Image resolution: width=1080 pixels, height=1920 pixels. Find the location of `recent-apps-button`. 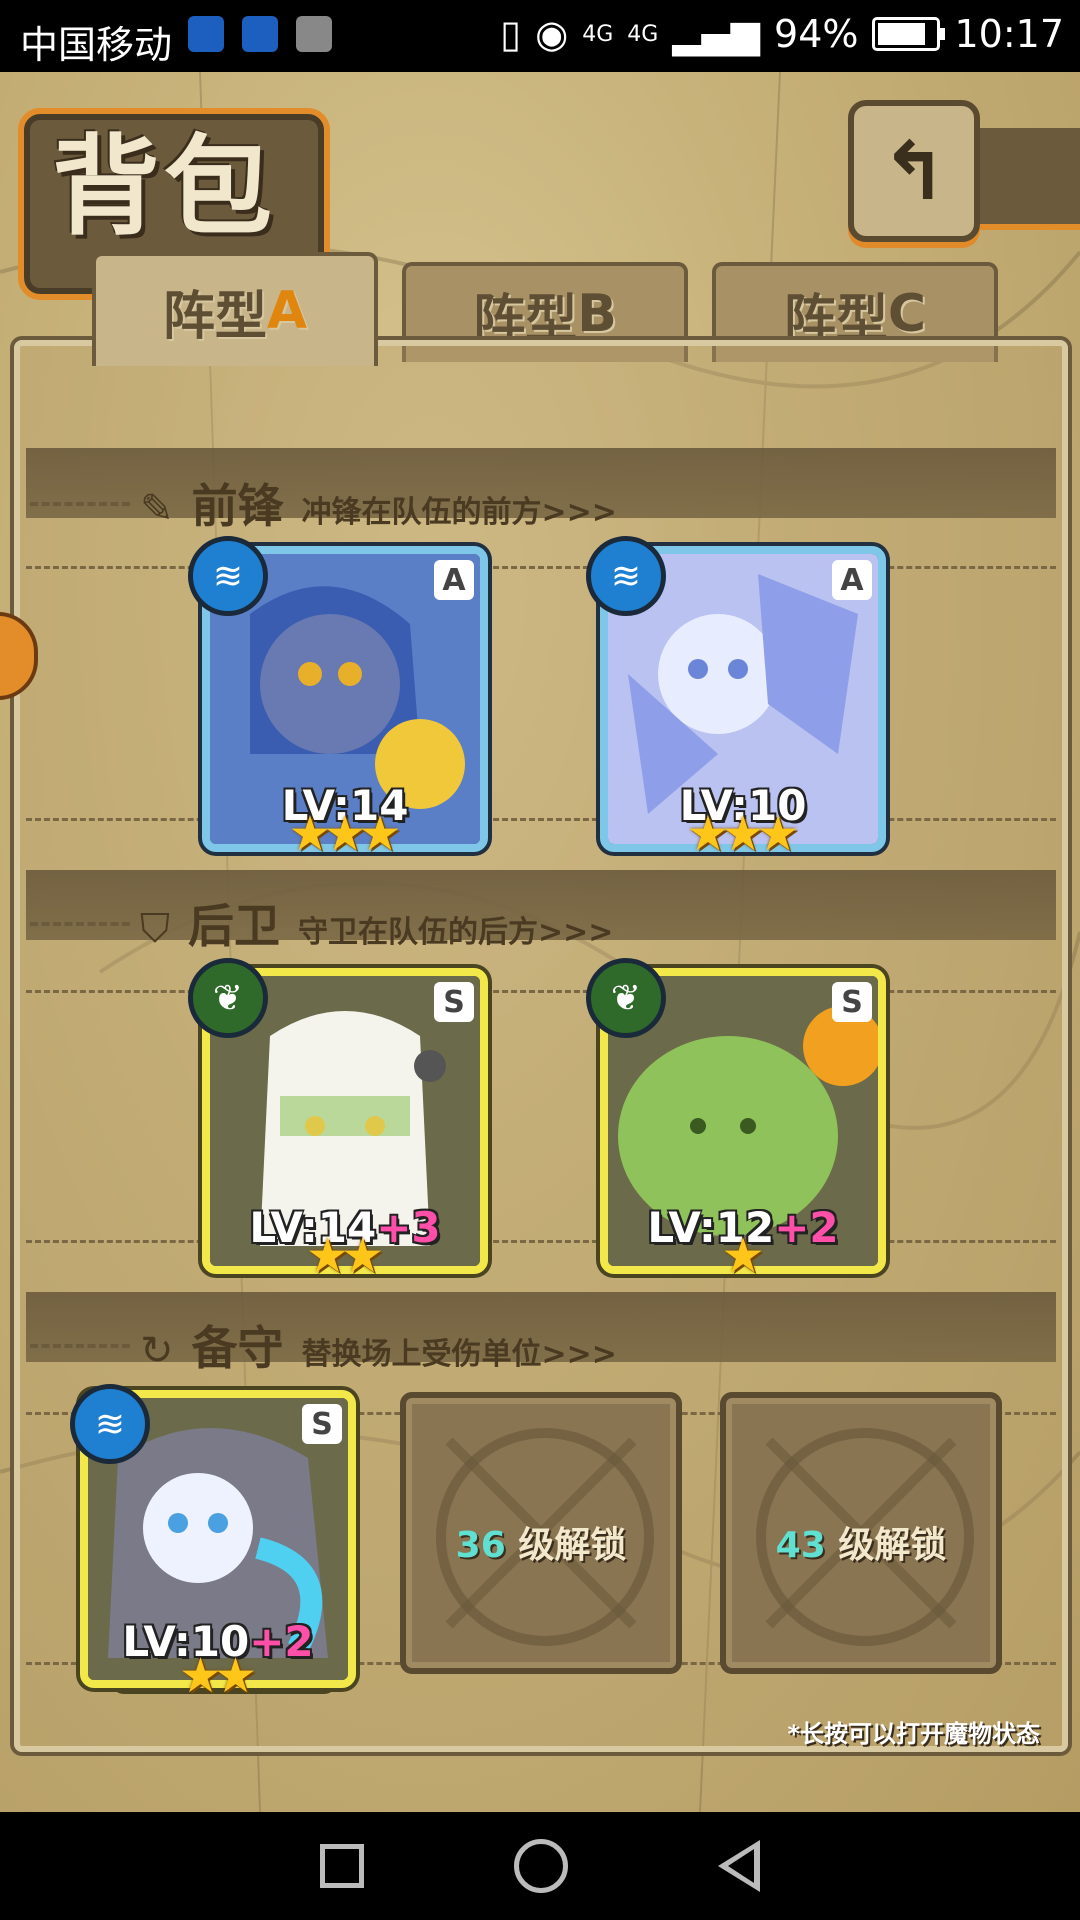

recent-apps-button is located at coordinates (342, 1866).